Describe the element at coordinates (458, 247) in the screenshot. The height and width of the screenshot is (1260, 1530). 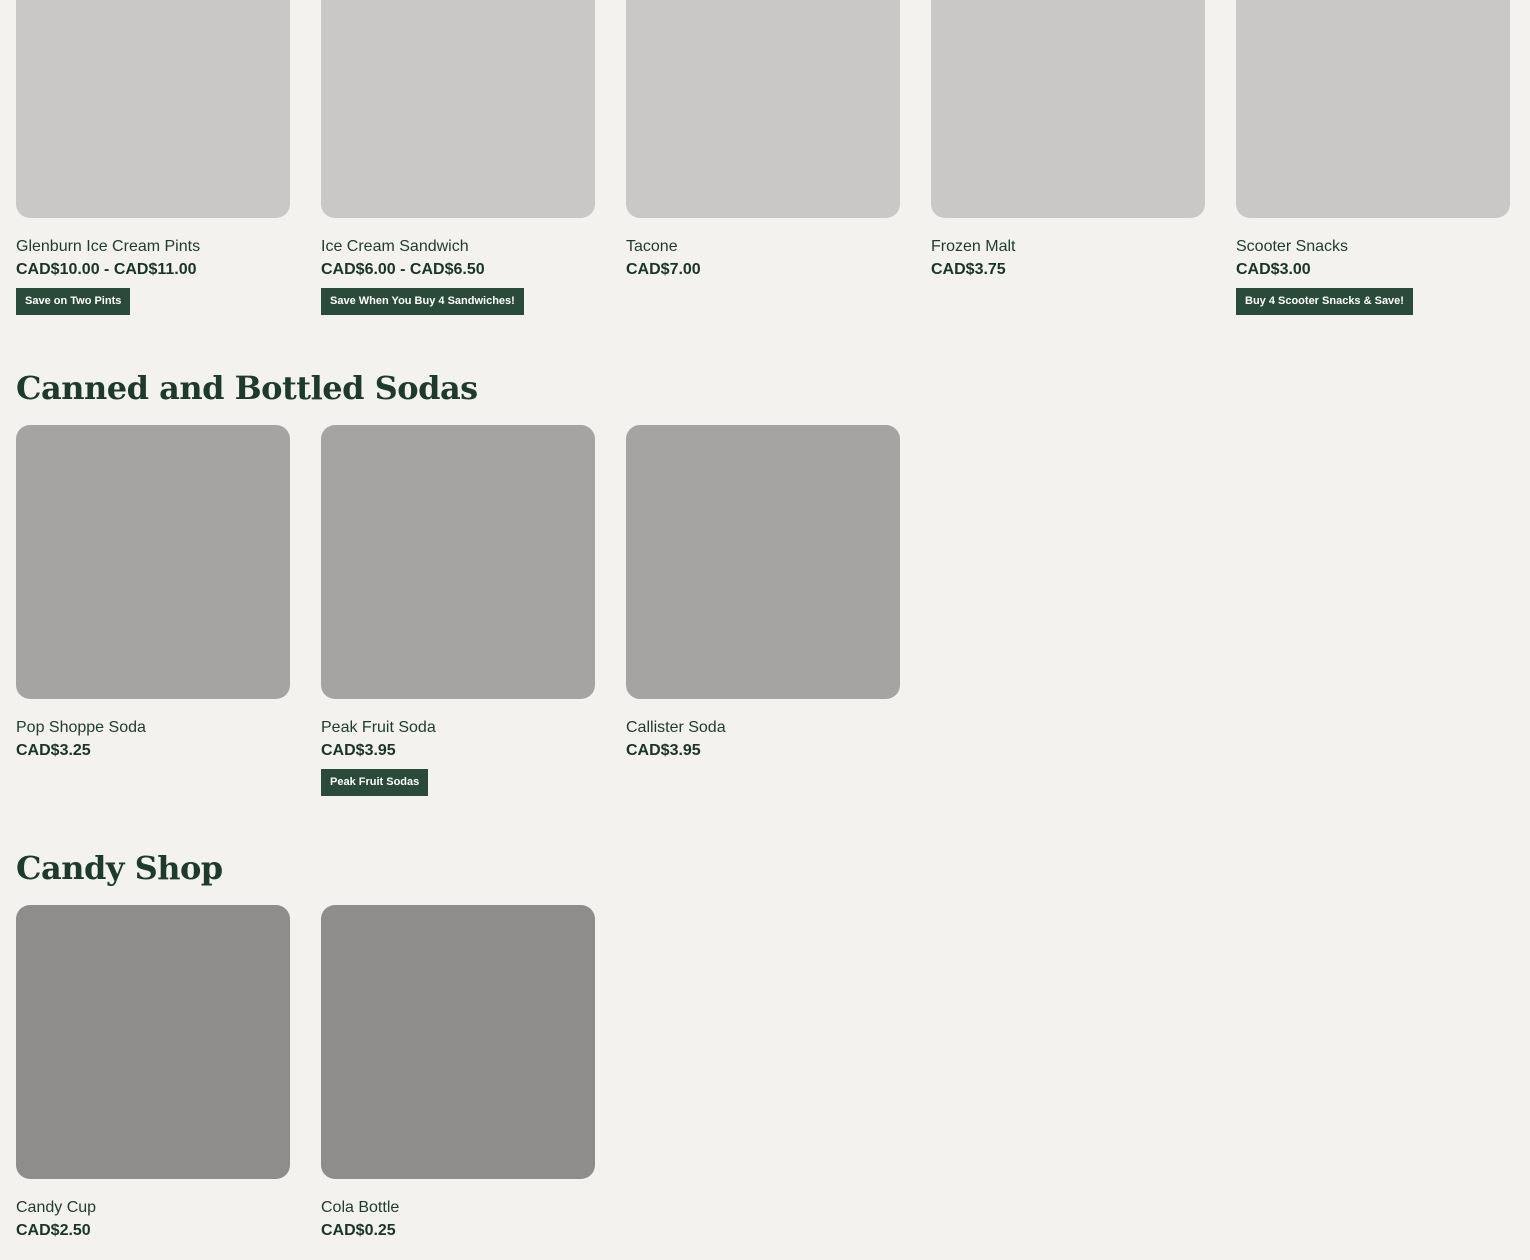
I see `product-name: Ice Cream Sandwich` at that location.